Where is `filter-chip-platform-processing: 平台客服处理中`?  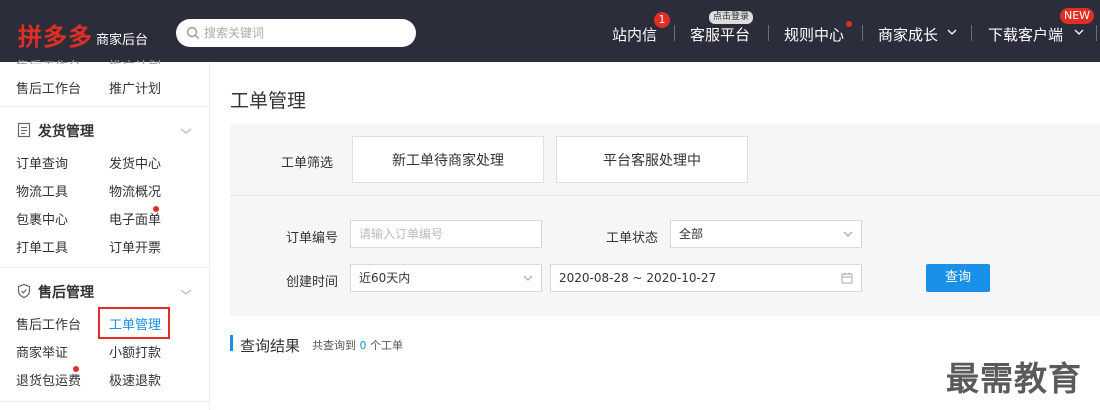 filter-chip-platform-processing: 平台客服处理中 is located at coordinates (652, 159).